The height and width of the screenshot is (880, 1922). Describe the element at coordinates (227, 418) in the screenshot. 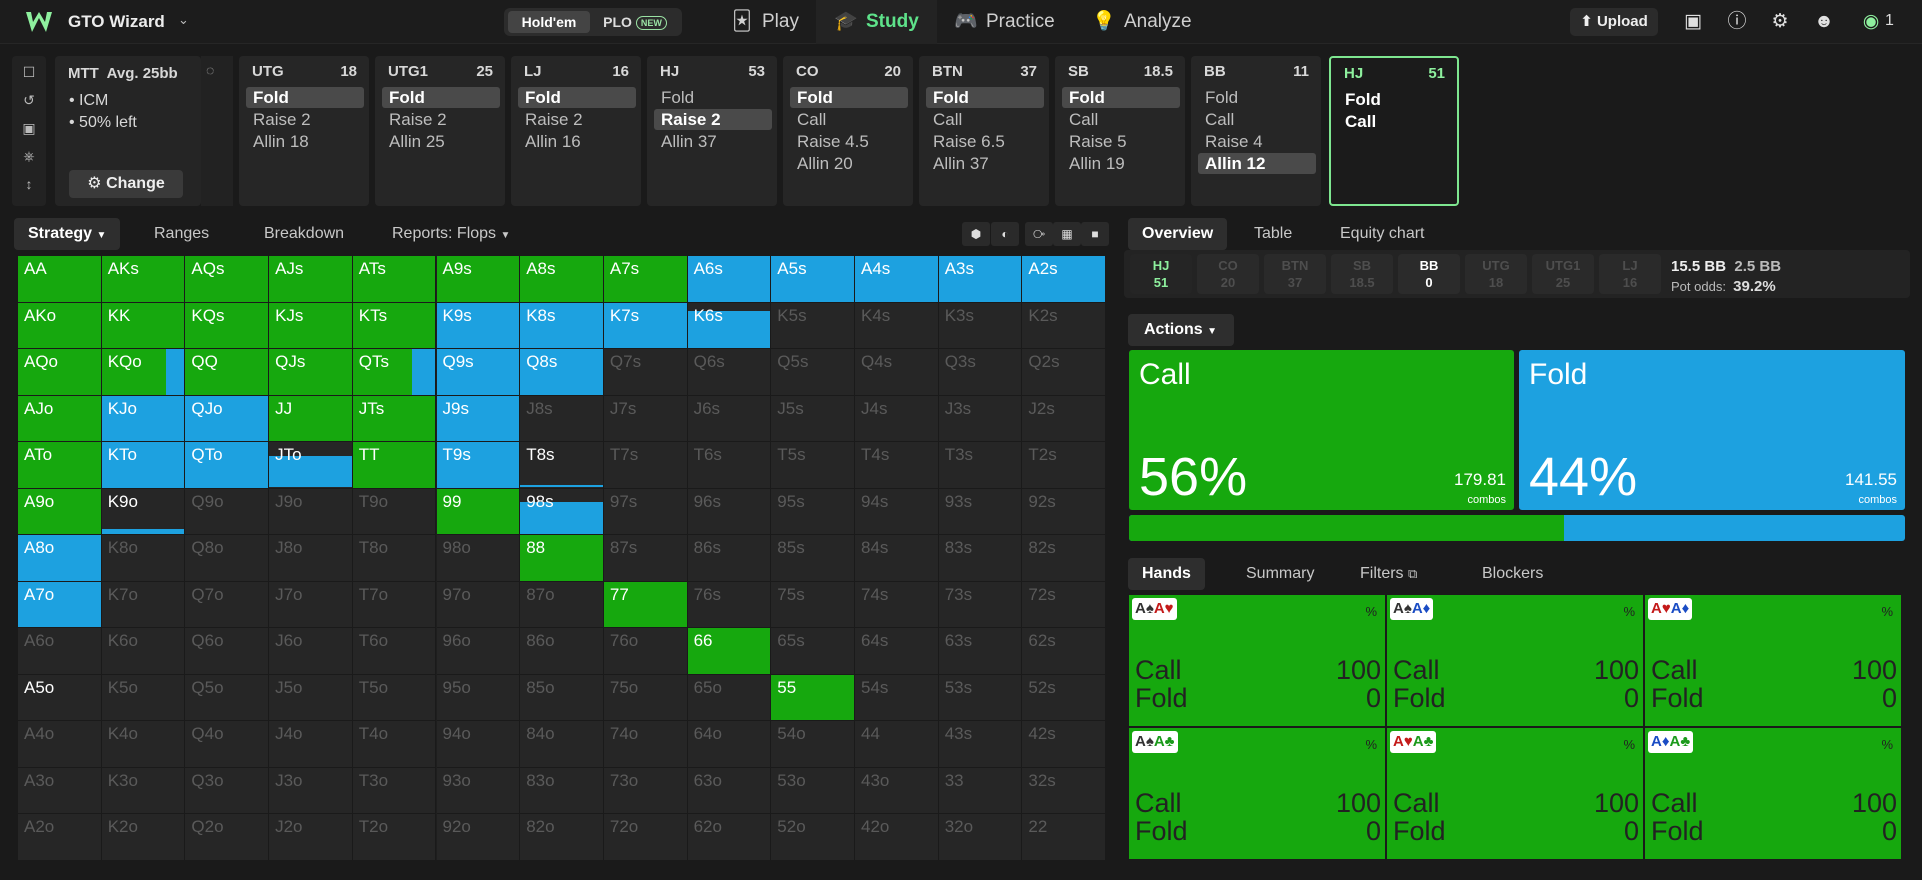

I see `hand-cell: QJo` at that location.